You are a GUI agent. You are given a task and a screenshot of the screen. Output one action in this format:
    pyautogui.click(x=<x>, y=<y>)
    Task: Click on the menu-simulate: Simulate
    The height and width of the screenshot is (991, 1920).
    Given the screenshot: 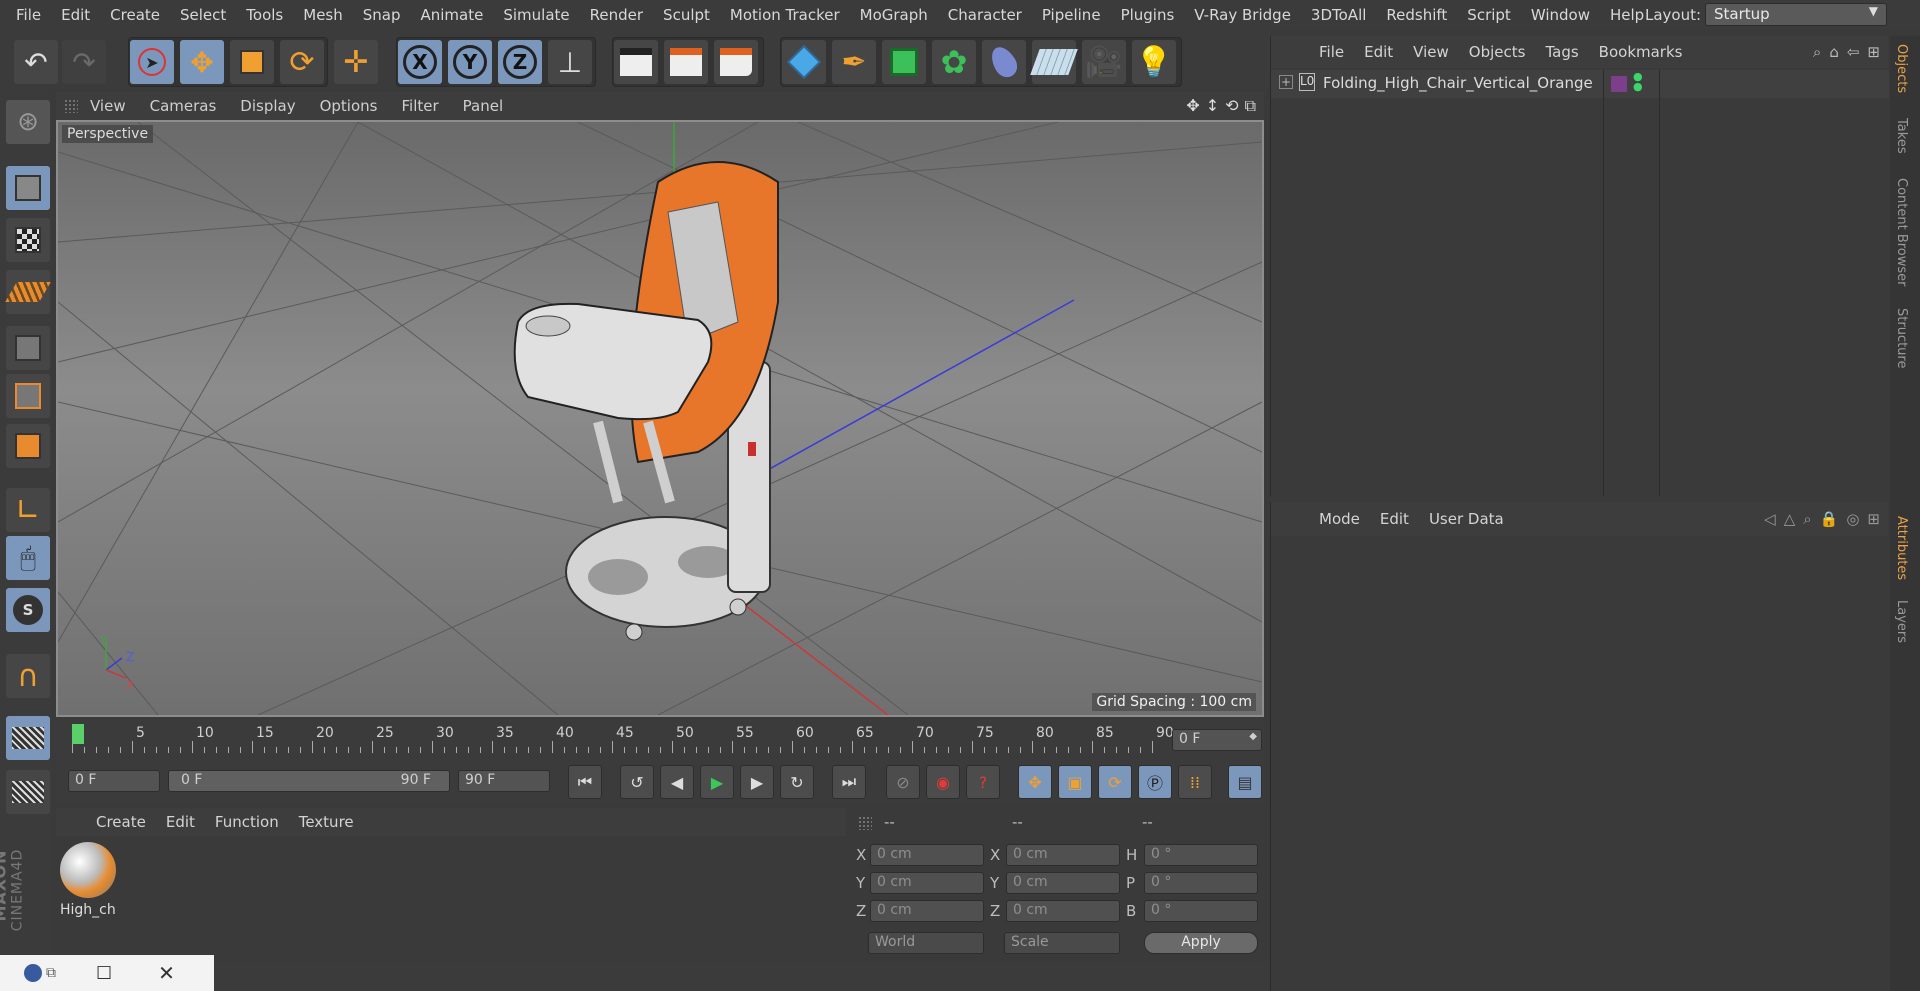 What is the action you would take?
    pyautogui.click(x=536, y=15)
    